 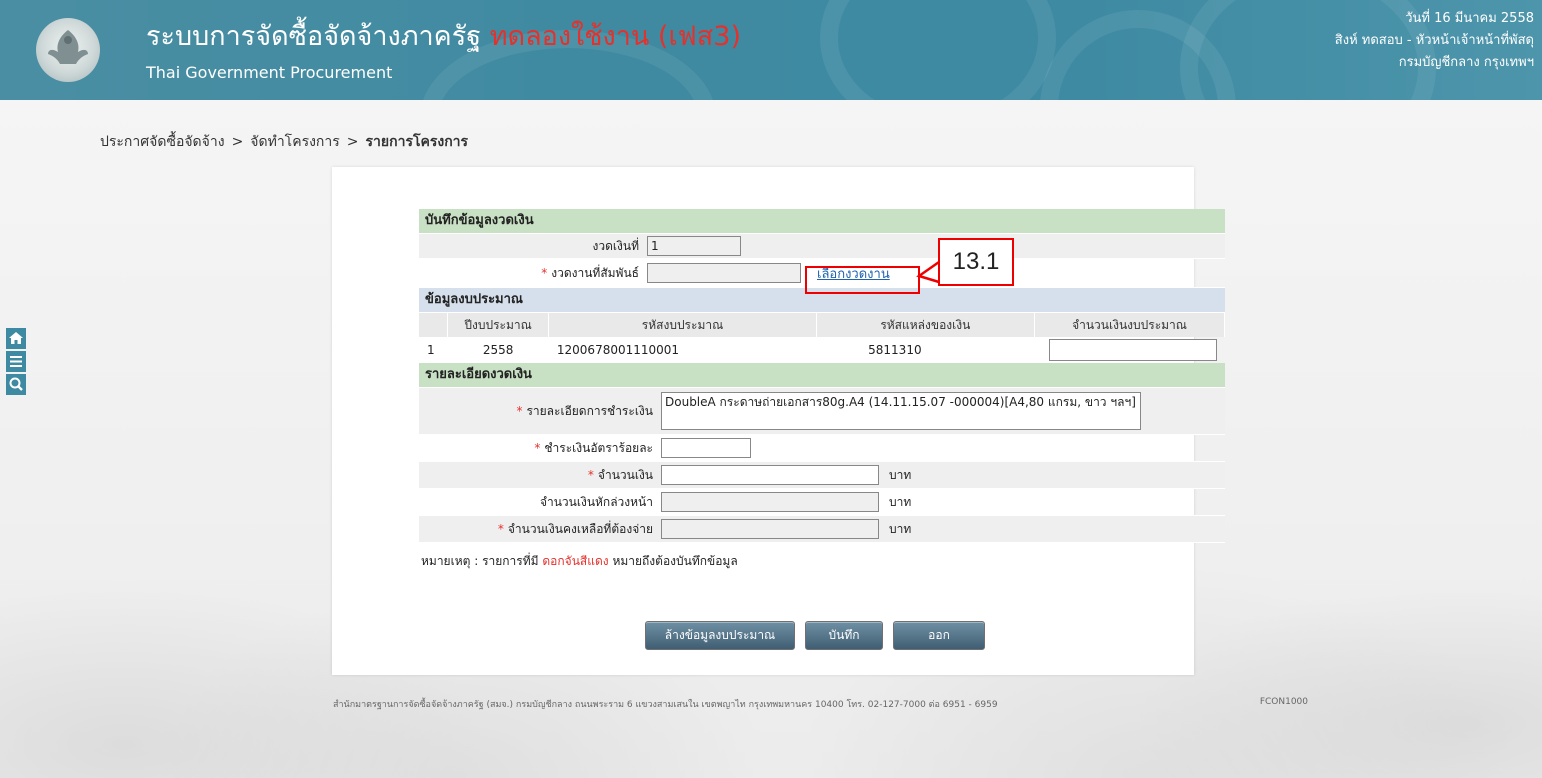 What do you see at coordinates (615, 36) in the screenshot?
I see `trial-label: ทดลองใช้งาน (เฟส3)` at bounding box center [615, 36].